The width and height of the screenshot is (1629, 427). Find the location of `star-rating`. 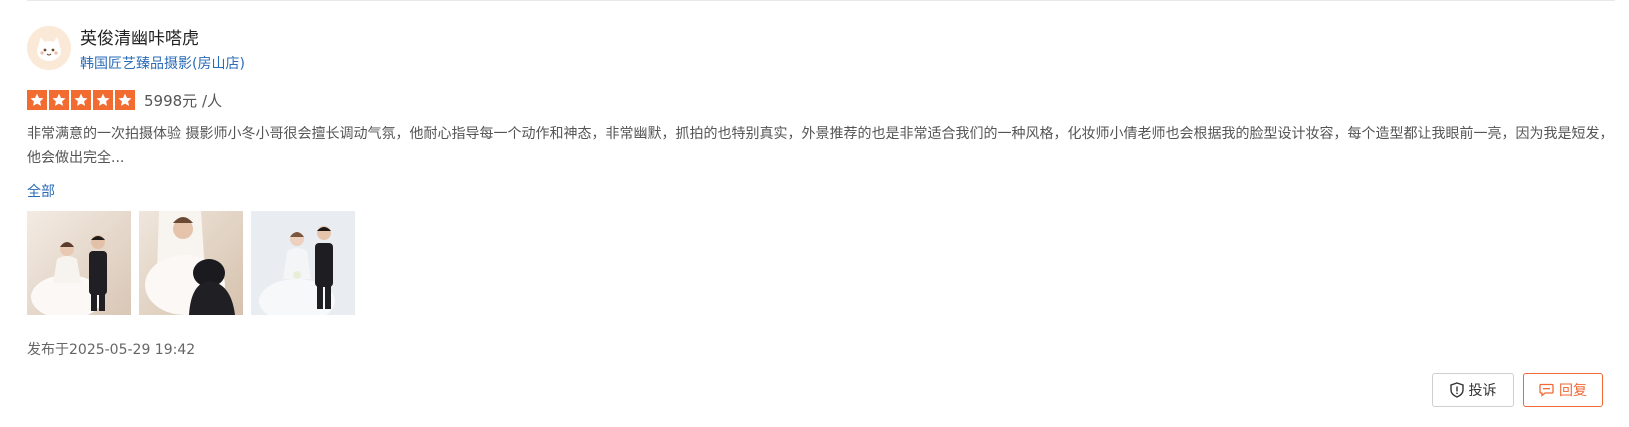

star-rating is located at coordinates (81, 100).